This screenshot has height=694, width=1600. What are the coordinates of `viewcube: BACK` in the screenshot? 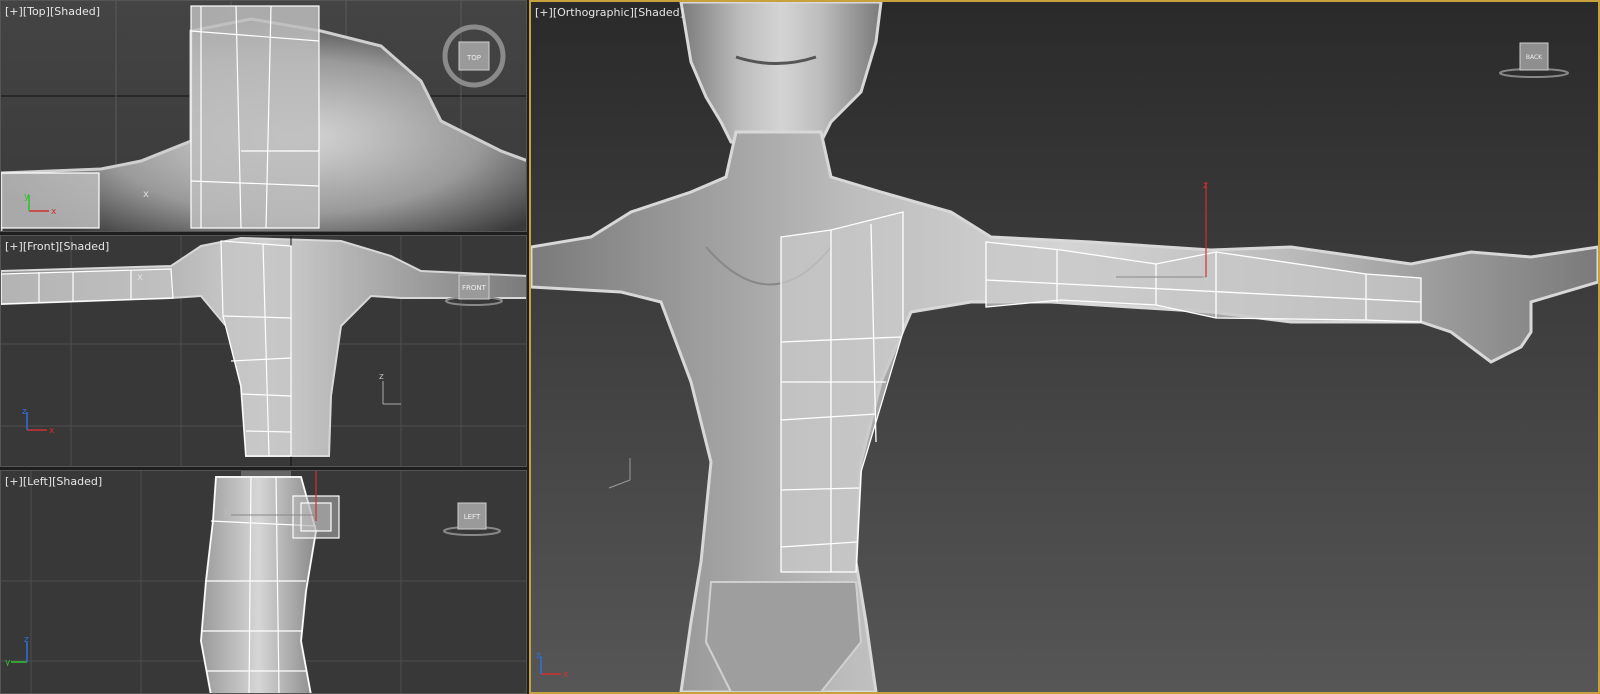 It's located at (1534, 61).